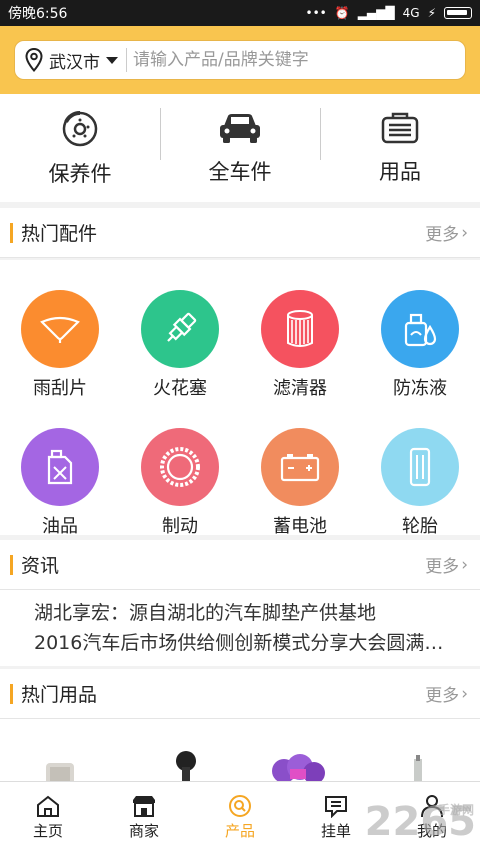 The height and width of the screenshot is (853, 480). What do you see at coordinates (60, 770) in the screenshot?
I see `seat-cover-image` at bounding box center [60, 770].